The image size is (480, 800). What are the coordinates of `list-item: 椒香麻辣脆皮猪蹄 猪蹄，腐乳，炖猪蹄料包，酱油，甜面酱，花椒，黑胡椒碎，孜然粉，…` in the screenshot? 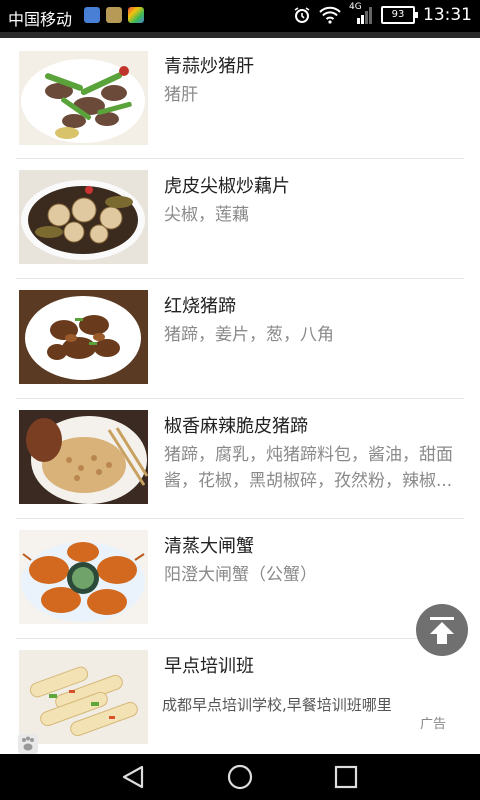 It's located at (240, 458).